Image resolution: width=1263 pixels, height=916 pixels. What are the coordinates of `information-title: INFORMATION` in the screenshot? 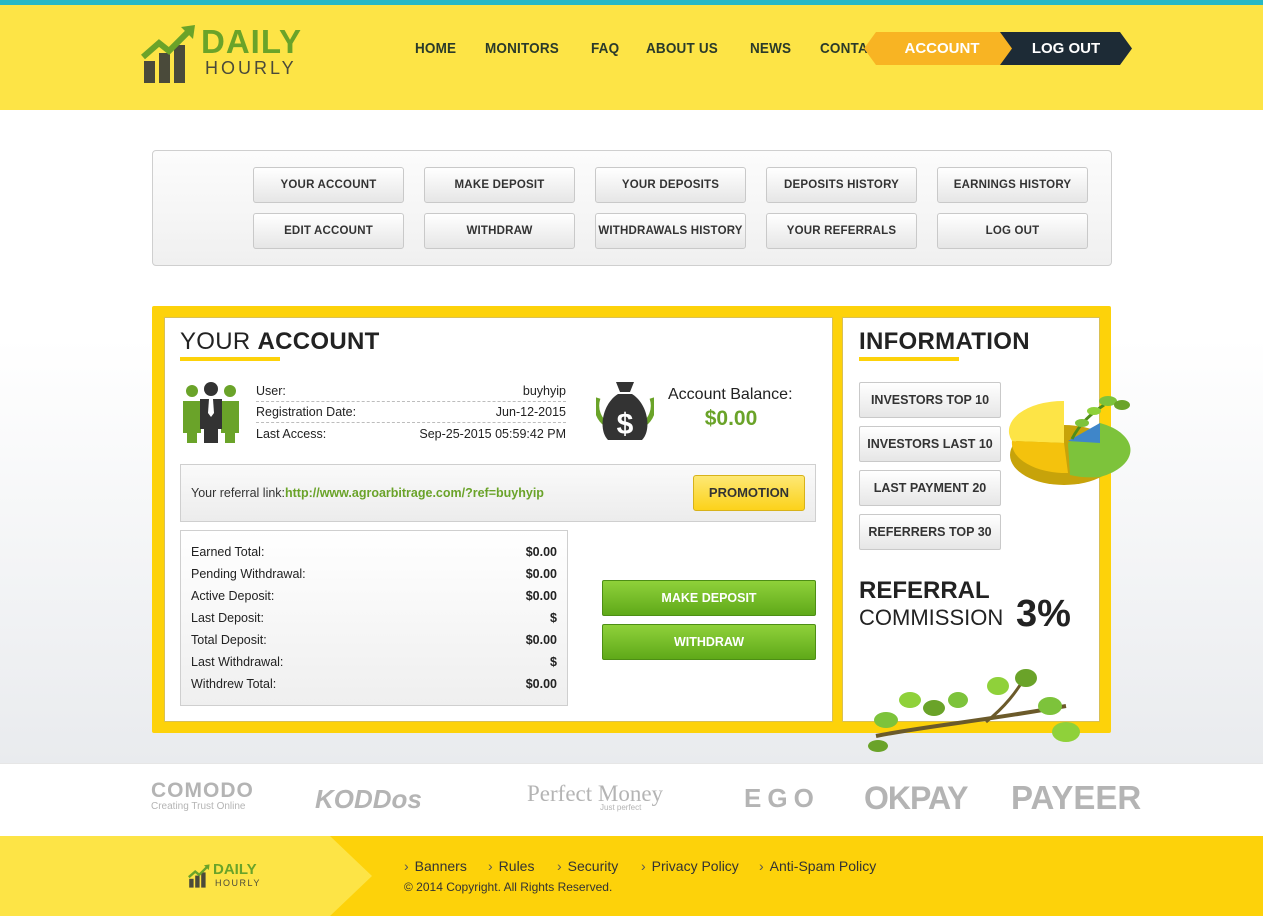 It's located at (944, 341).